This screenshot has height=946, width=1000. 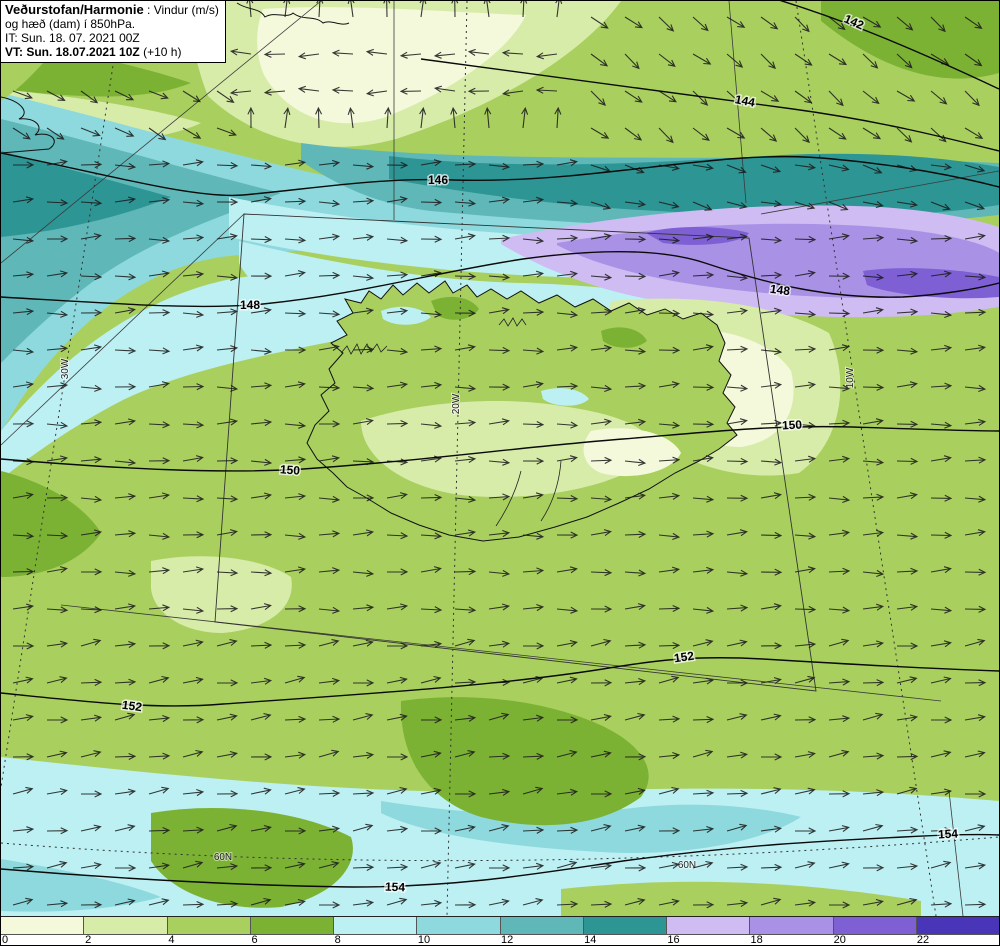 I want to click on meridian-label: 30W, so click(x=65, y=368).